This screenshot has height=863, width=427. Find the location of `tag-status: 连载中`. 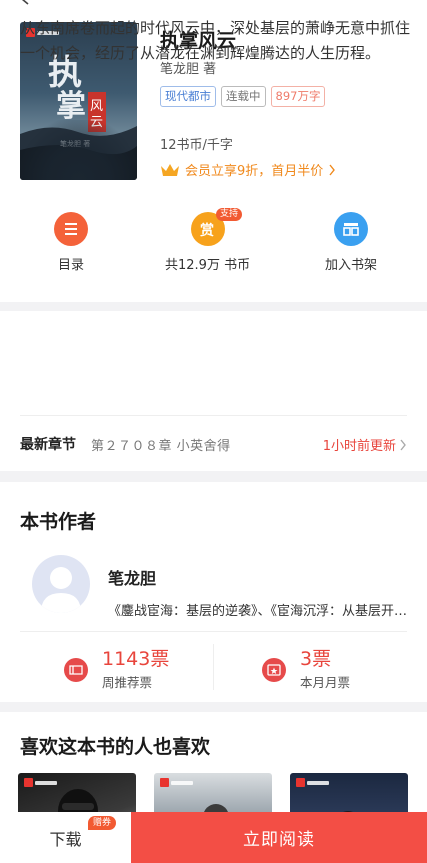

tag-status: 连载中 is located at coordinates (243, 96).